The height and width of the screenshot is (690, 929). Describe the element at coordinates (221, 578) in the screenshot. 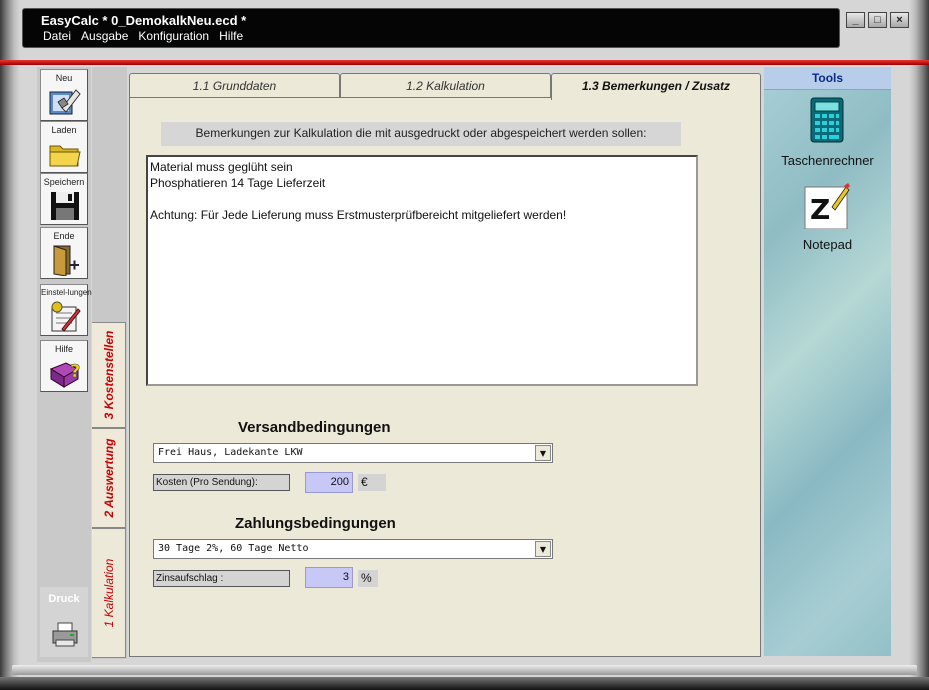

I see `interest-label: Zinsaufschlag :` at that location.